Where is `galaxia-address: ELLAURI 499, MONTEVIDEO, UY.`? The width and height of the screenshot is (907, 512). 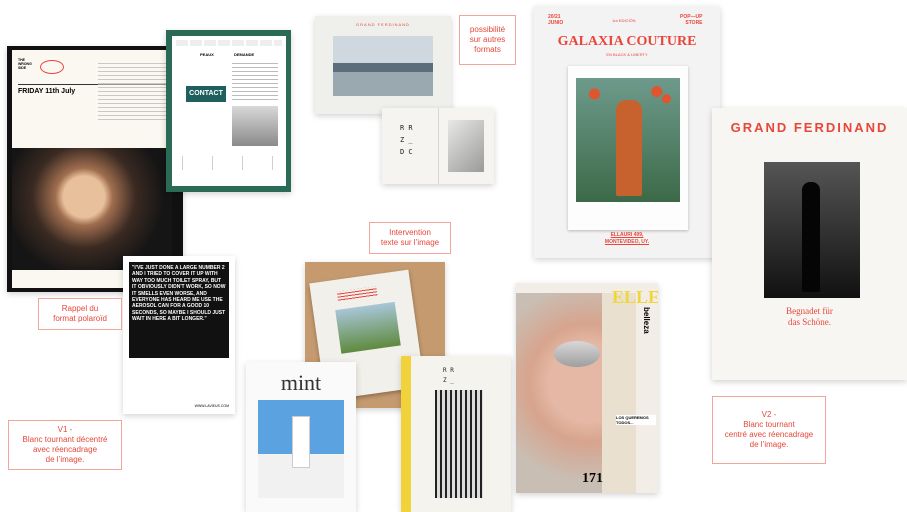
galaxia-address: ELLAURI 499, MONTEVIDEO, UY. is located at coordinates (627, 238).